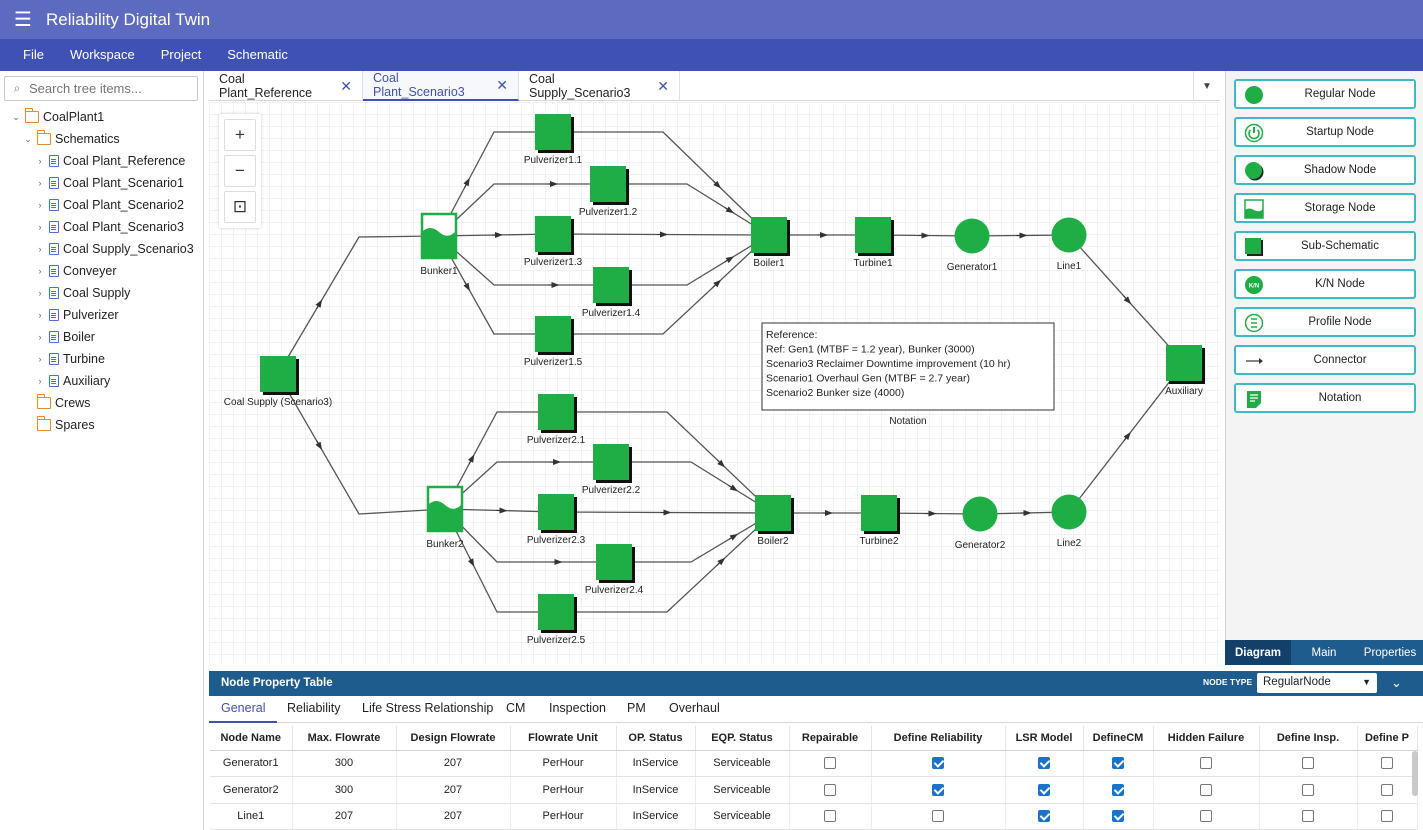 The image size is (1423, 830). What do you see at coordinates (286, 86) in the screenshot?
I see `tab-coal-plant-reference: Coal Plant_Reference ✕` at bounding box center [286, 86].